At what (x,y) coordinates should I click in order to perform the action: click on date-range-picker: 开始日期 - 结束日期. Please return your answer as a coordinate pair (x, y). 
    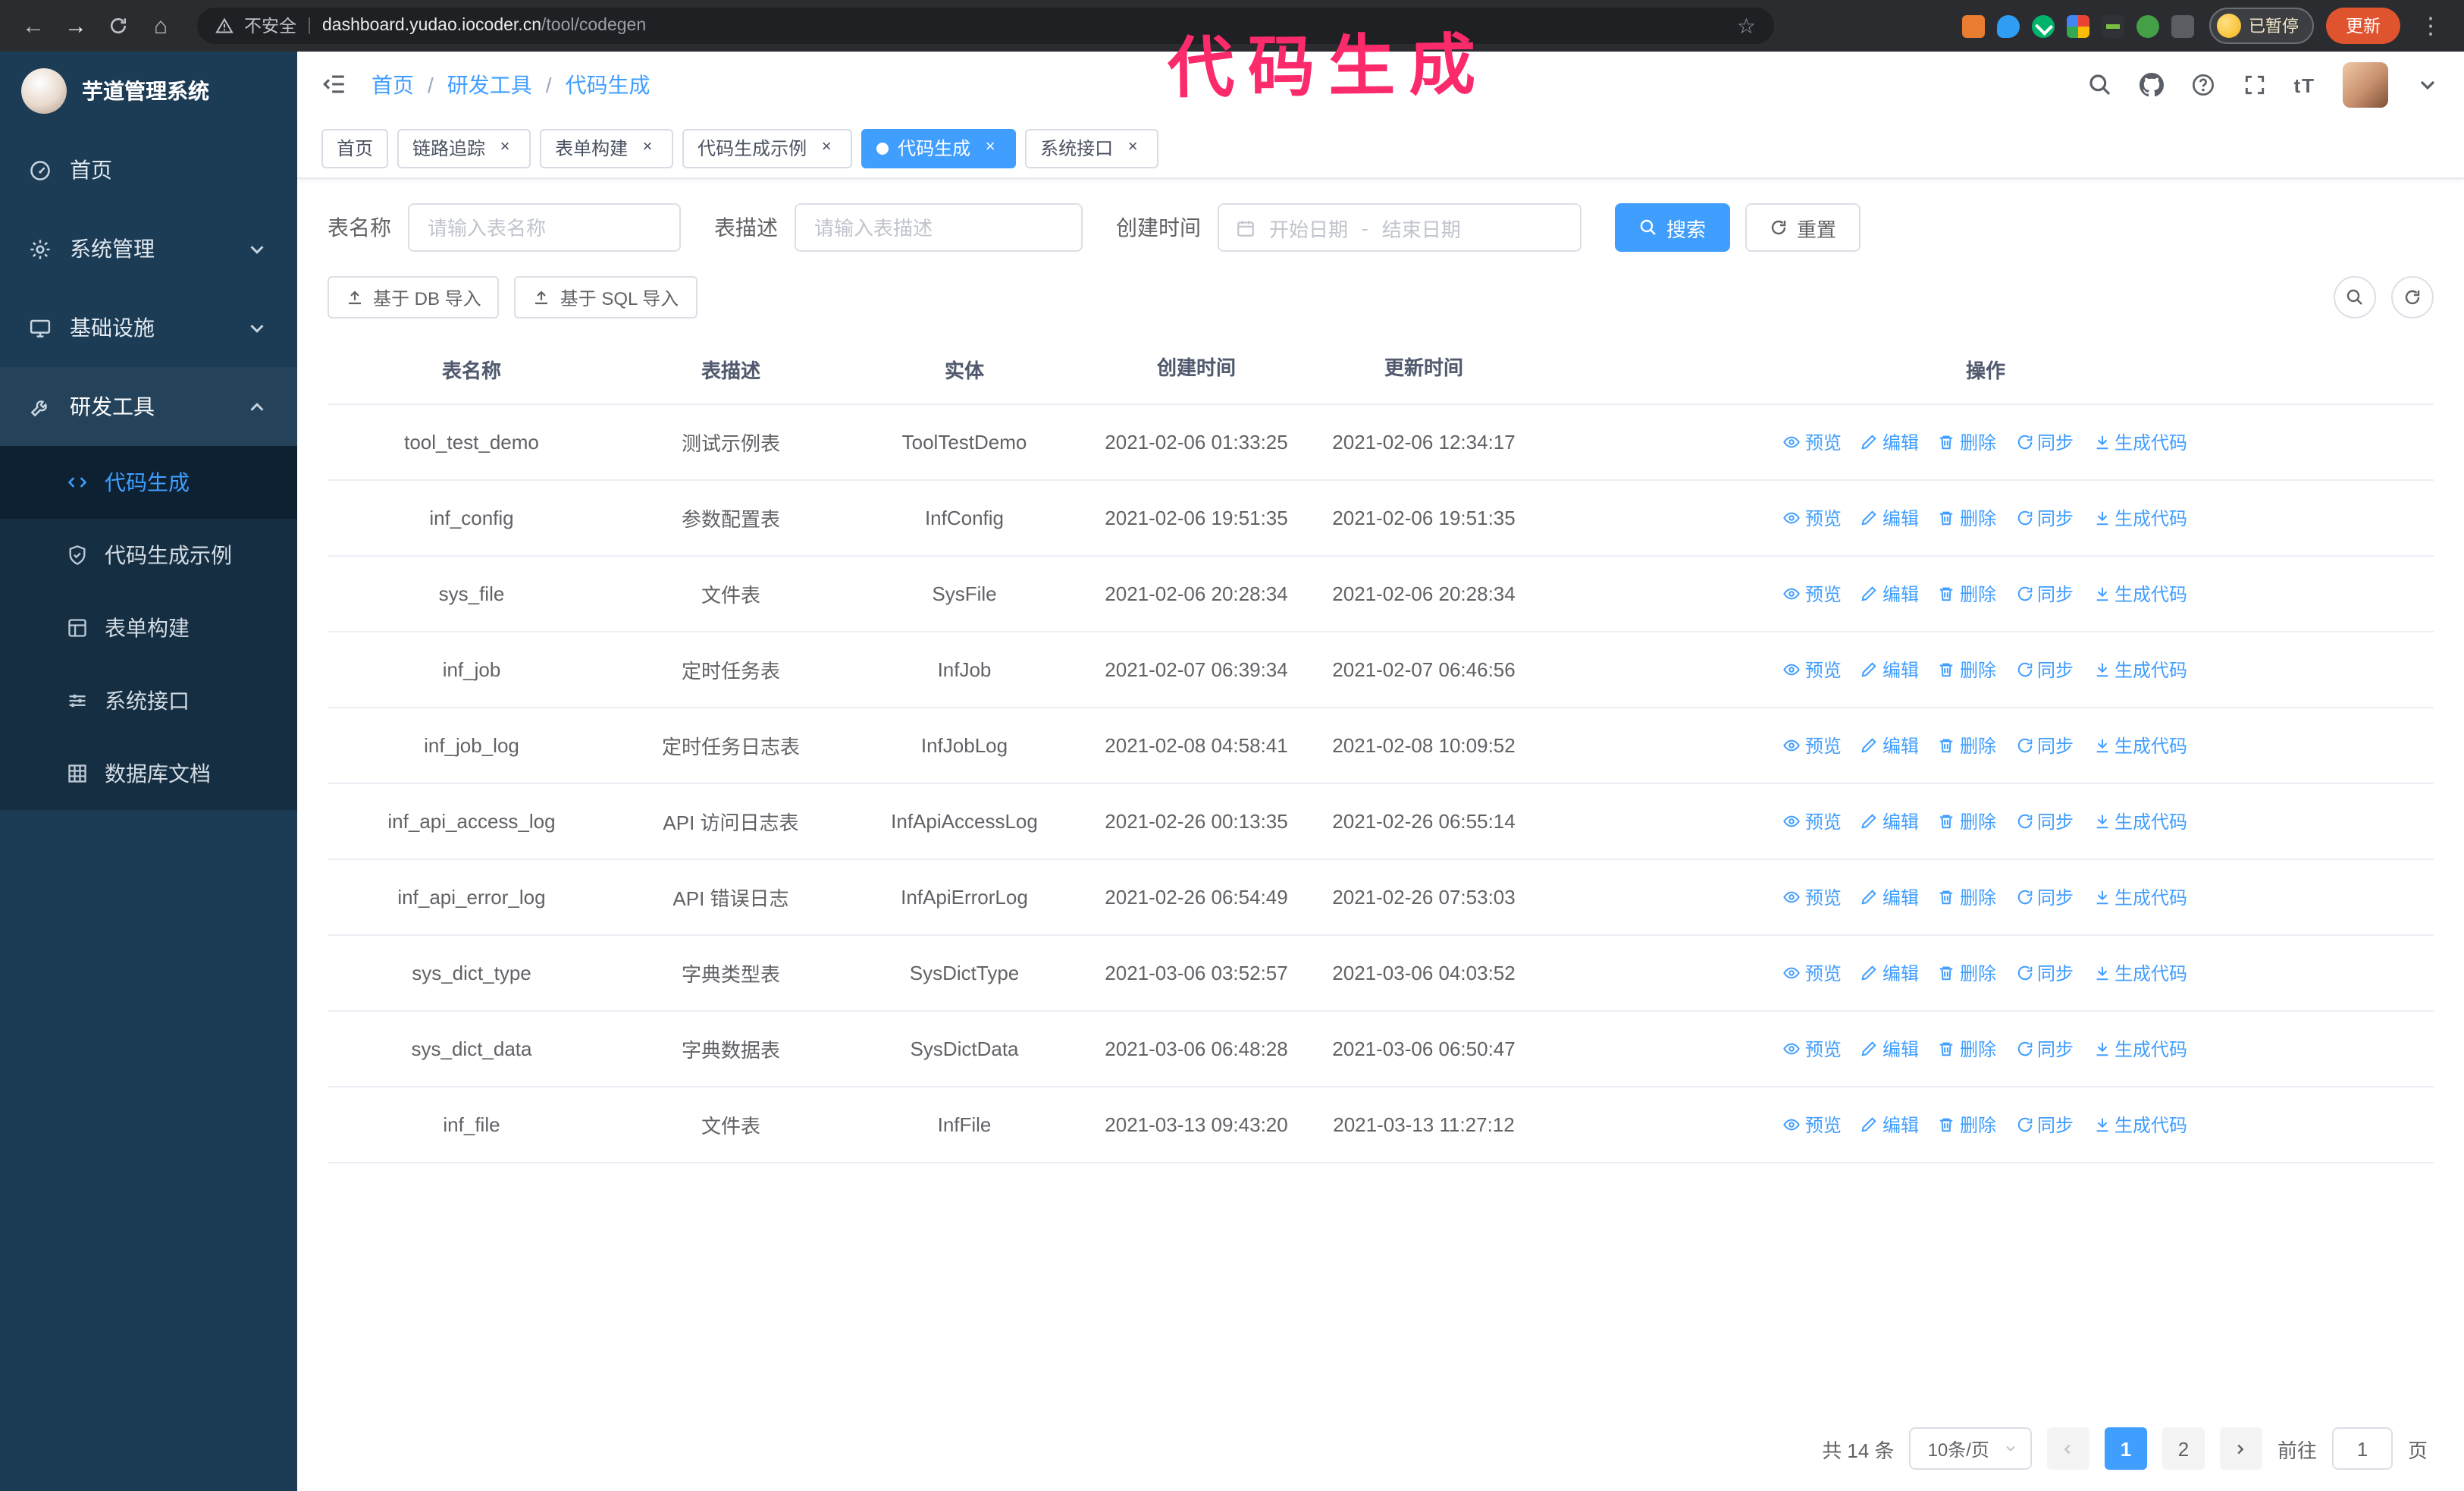
    Looking at the image, I should click on (1400, 227).